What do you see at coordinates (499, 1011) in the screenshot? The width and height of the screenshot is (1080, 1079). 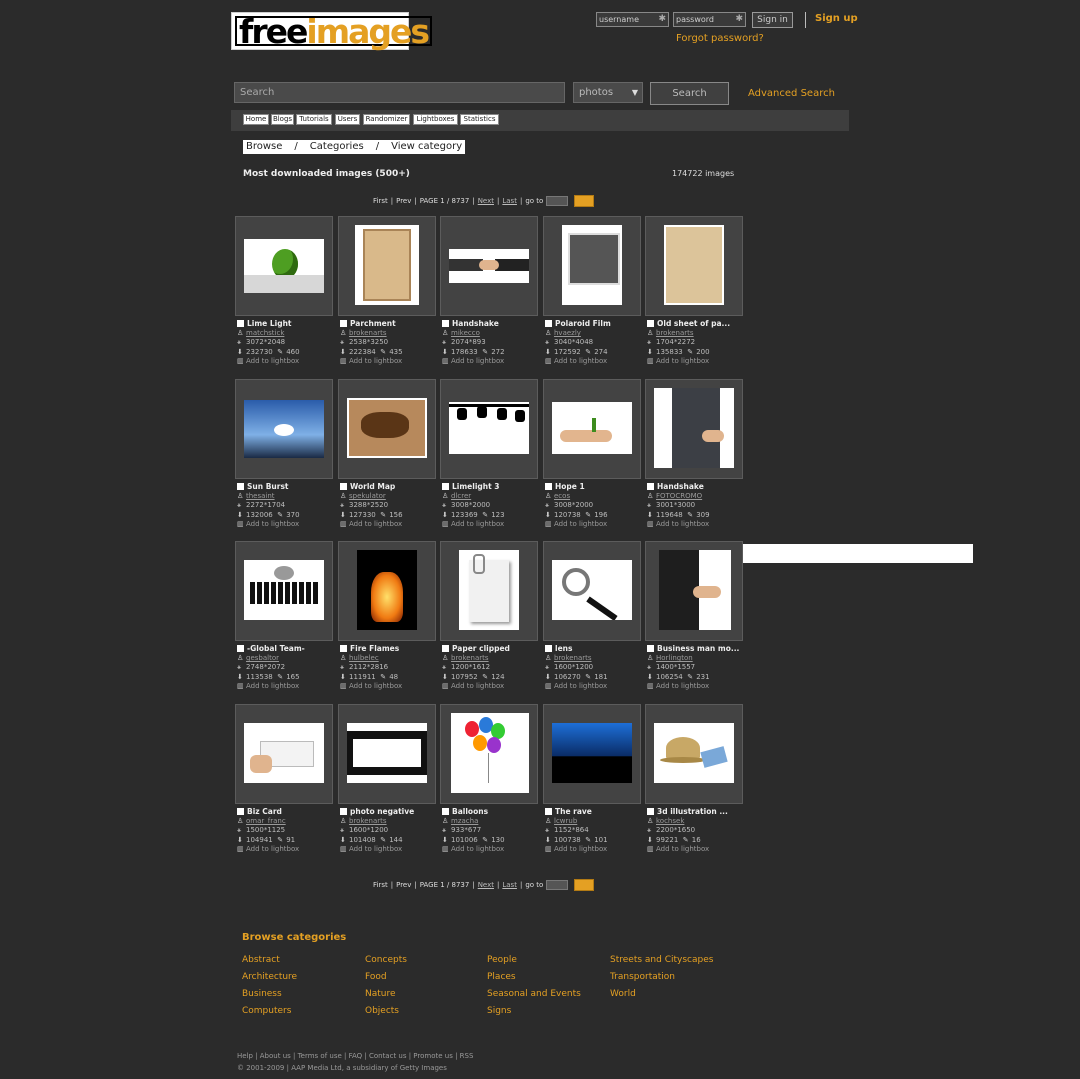 I see `category-link: Signs` at bounding box center [499, 1011].